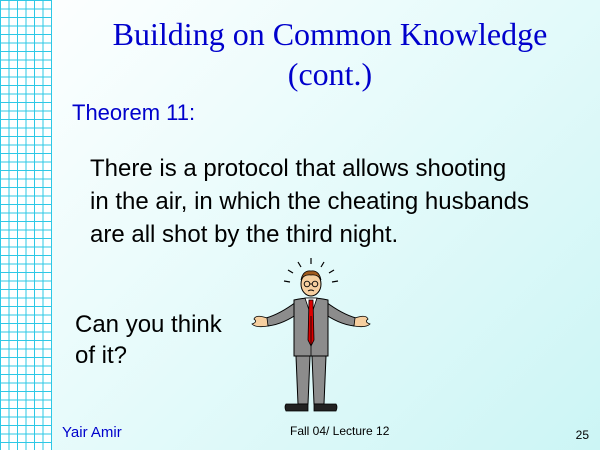 This screenshot has width=600, height=450. I want to click on title-line-1: Building on Common Knowledge, so click(330, 34).